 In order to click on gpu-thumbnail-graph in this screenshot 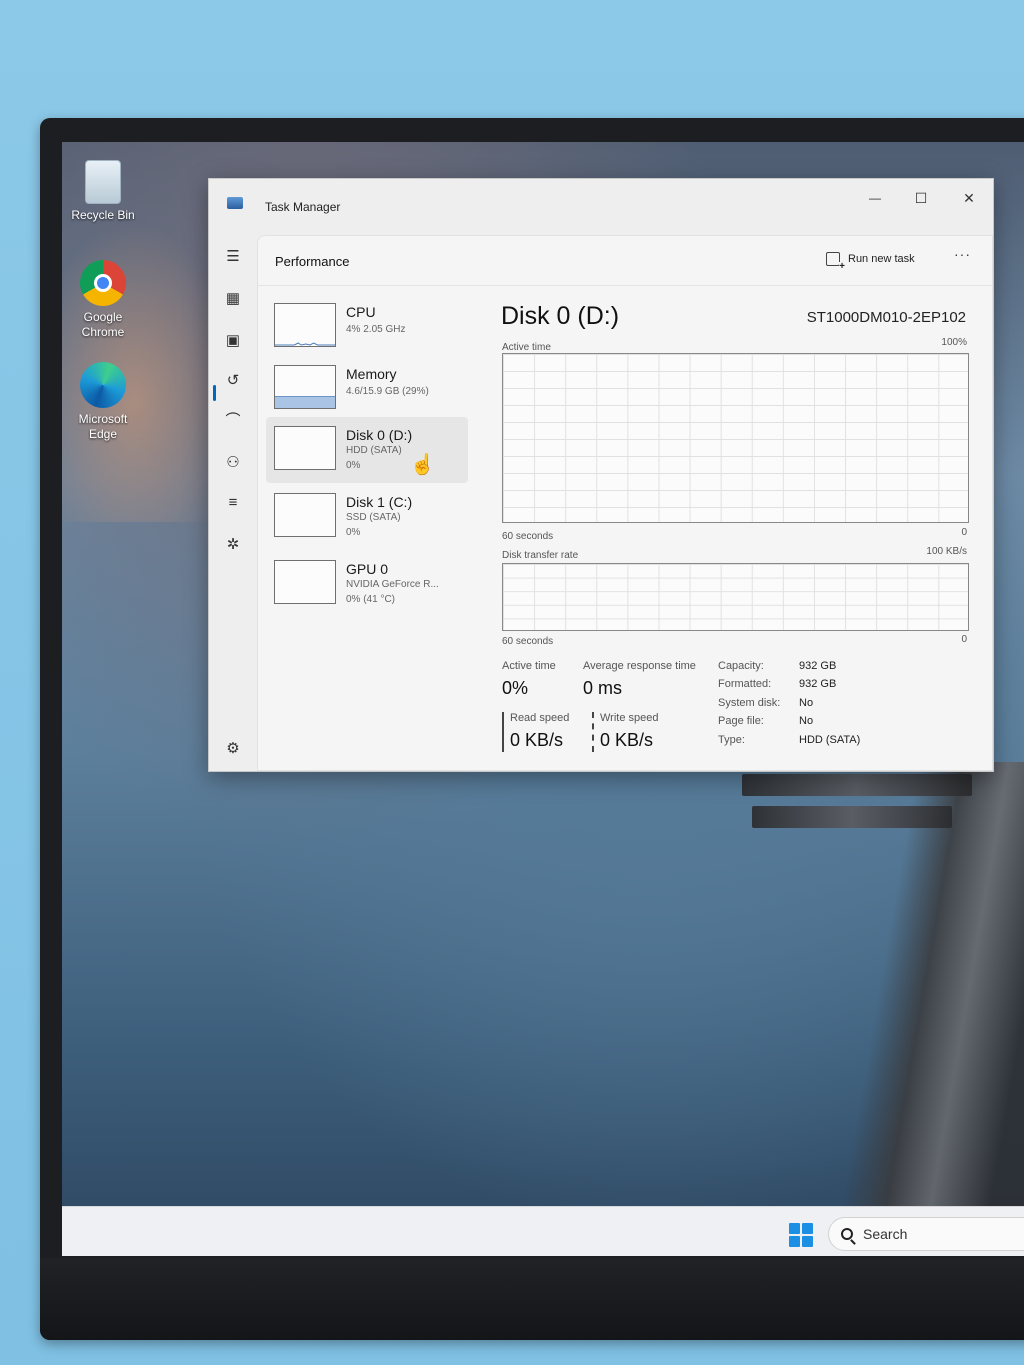, I will do `click(305, 582)`.